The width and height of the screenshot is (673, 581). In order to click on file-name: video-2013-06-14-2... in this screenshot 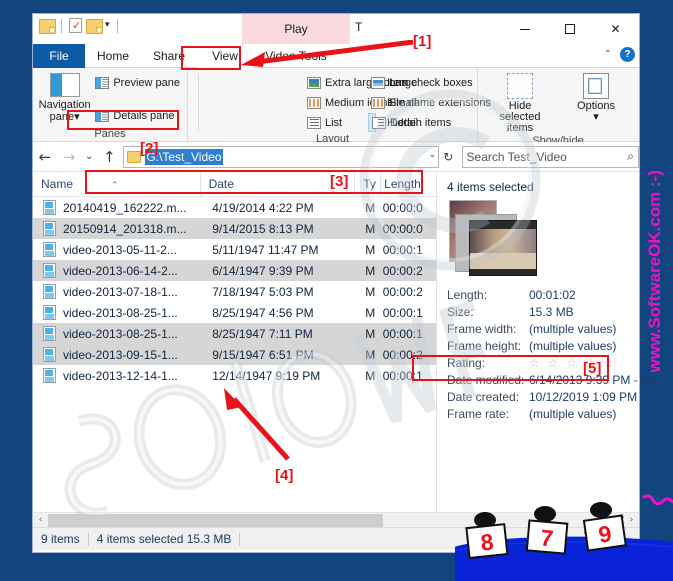, I will do `click(120, 270)`.